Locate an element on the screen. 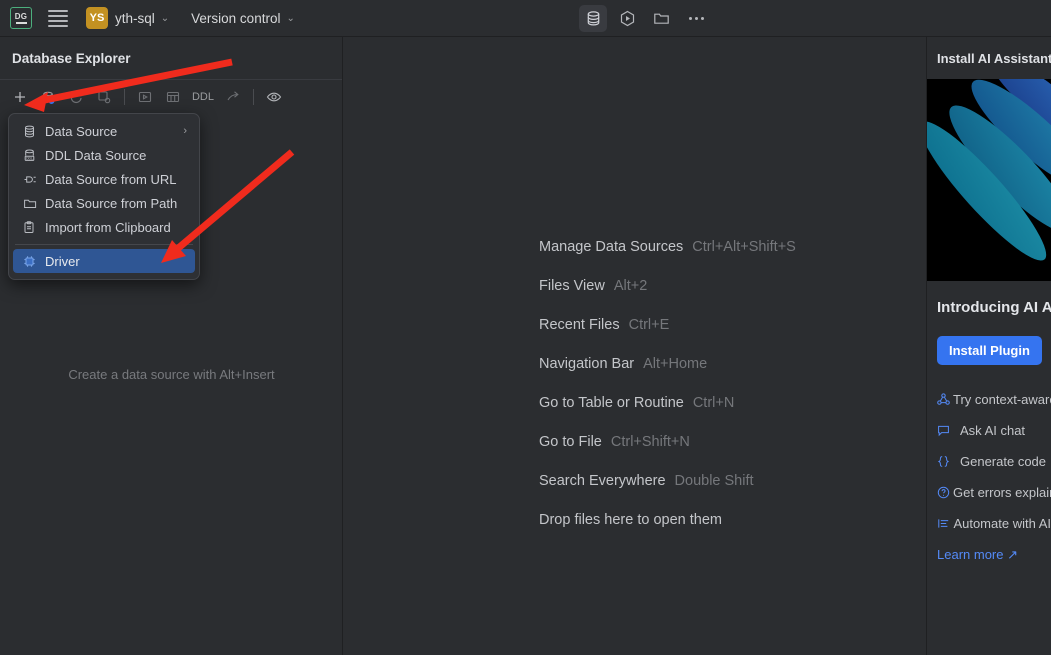 This screenshot has width=1051, height=655. menu-item-driver: Driver is located at coordinates (104, 261).